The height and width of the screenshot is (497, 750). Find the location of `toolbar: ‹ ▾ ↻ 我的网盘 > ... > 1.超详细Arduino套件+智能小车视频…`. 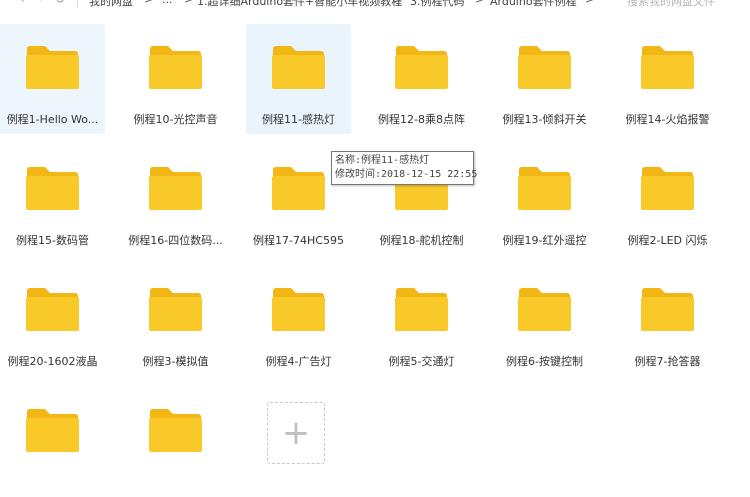

toolbar: ‹ ▾ ↻ 我的网盘 > ... > 1.超详细Arduino套件+智能小车视频… is located at coordinates (375, 6).